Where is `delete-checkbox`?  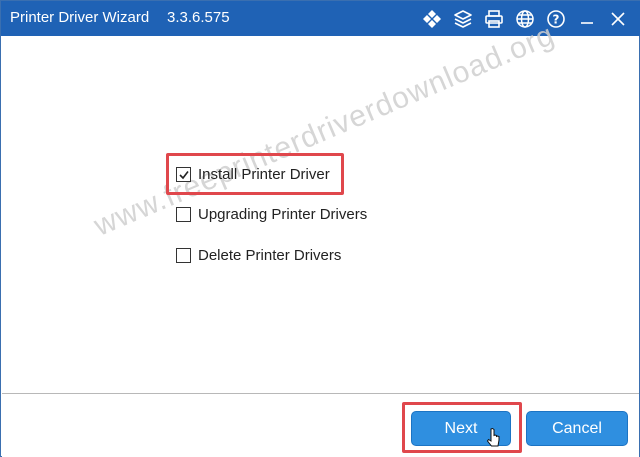
delete-checkbox is located at coordinates (183, 255).